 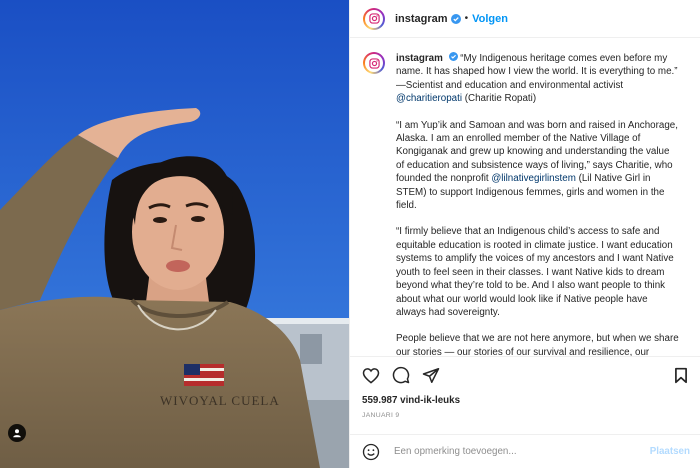 What do you see at coordinates (525, 19) in the screenshot?
I see `post-header: instagram • Volgen` at bounding box center [525, 19].